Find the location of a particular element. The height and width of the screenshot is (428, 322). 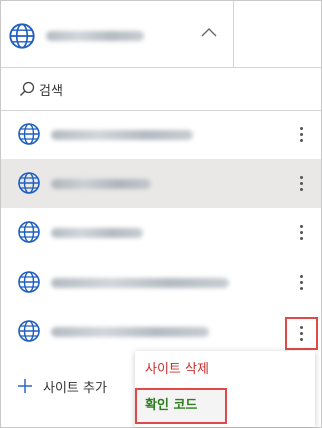

search-box: 검색 is located at coordinates (161, 89).